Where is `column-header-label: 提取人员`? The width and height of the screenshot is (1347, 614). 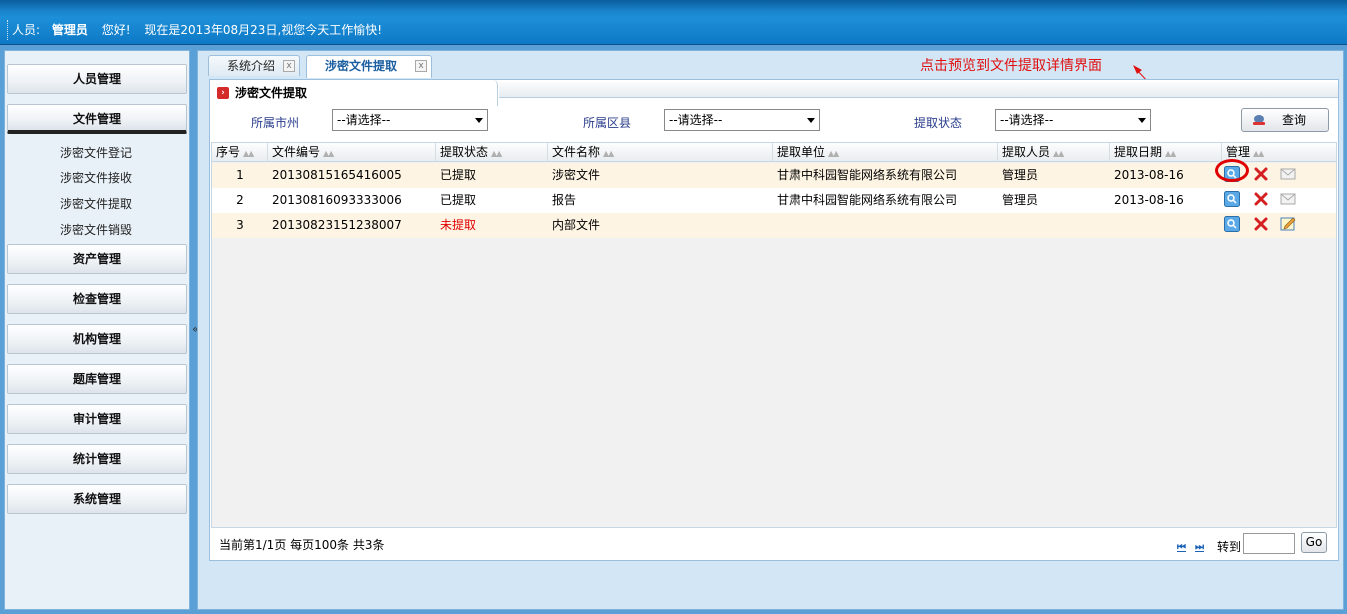 column-header-label: 提取人员 is located at coordinates (1026, 152).